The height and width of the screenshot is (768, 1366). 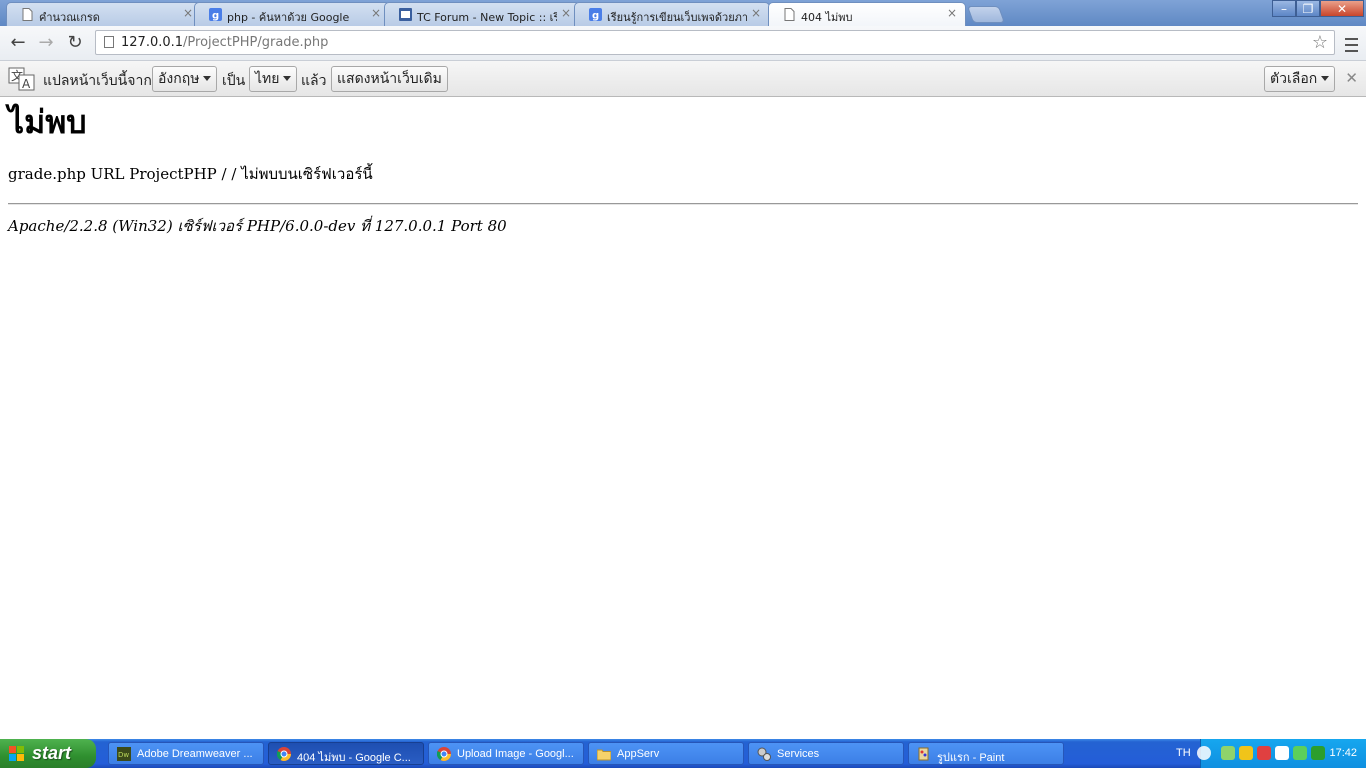 What do you see at coordinates (1300, 753) in the screenshot?
I see `update-icon` at bounding box center [1300, 753].